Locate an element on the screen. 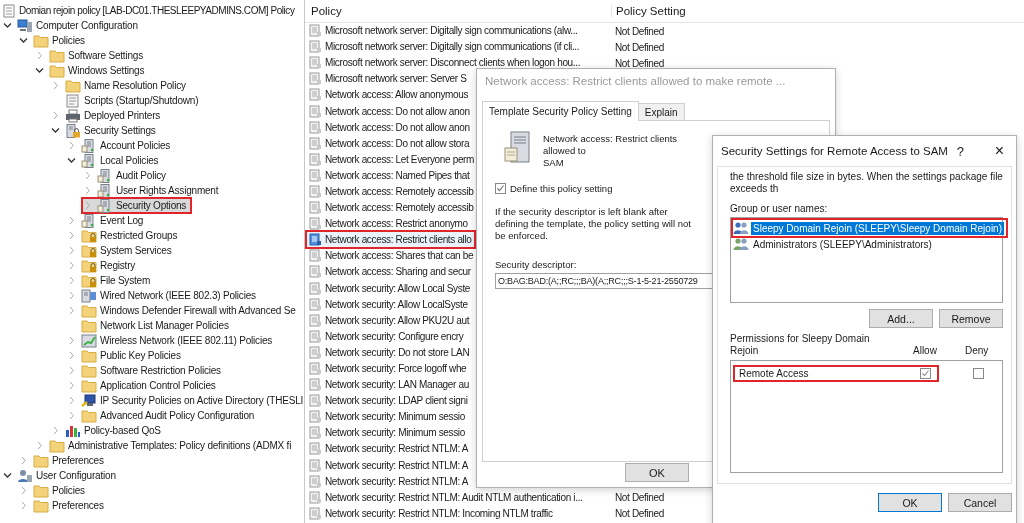 This screenshot has width=1024, height=523. tree-item: Policy-based QoS is located at coordinates (108, 430).